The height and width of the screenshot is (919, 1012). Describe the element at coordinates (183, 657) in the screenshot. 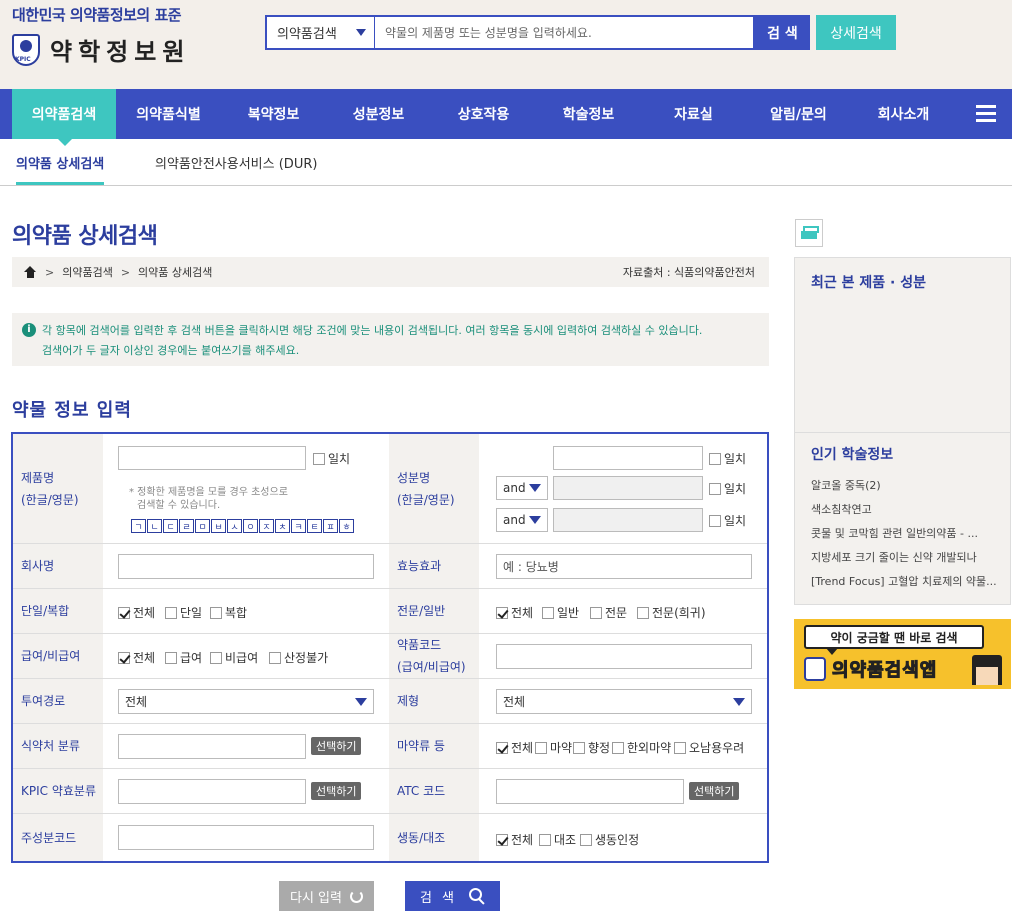

I see `pay-checkbox: 급여` at that location.